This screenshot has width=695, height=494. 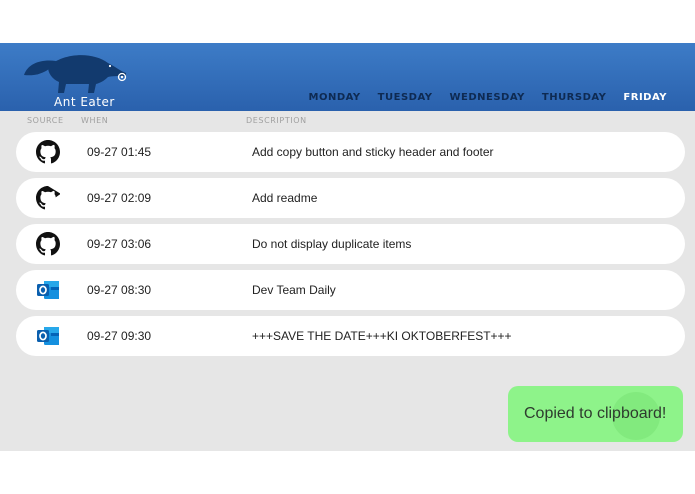 I want to click on list-item: 09-27 02:09 Add readme, so click(x=350, y=198).